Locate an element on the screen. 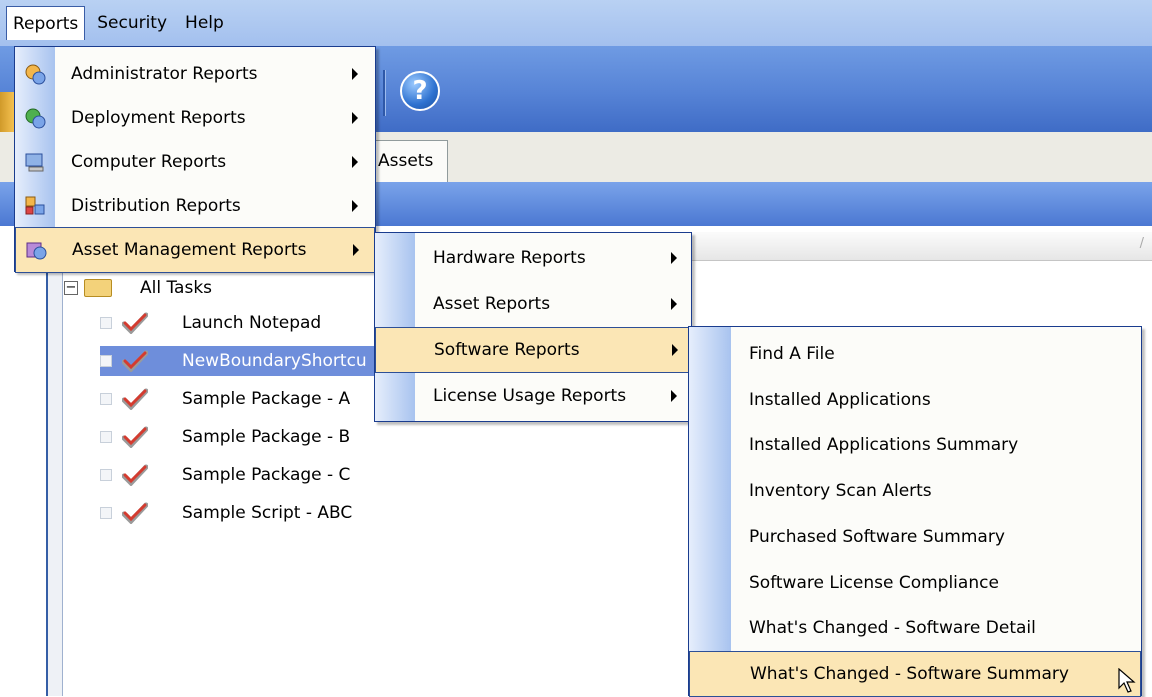 Image resolution: width=1152 pixels, height=697 pixels. menu-item-label: Find A File is located at coordinates (792, 354).